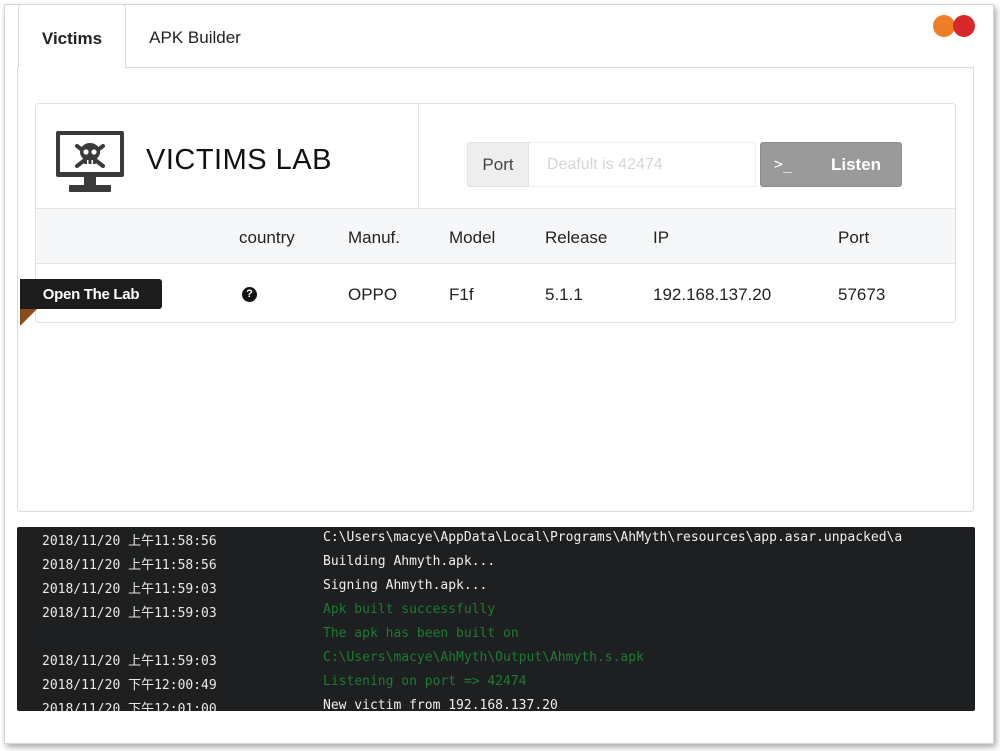 The image size is (1000, 751). I want to click on column-header-model: Model, so click(472, 237).